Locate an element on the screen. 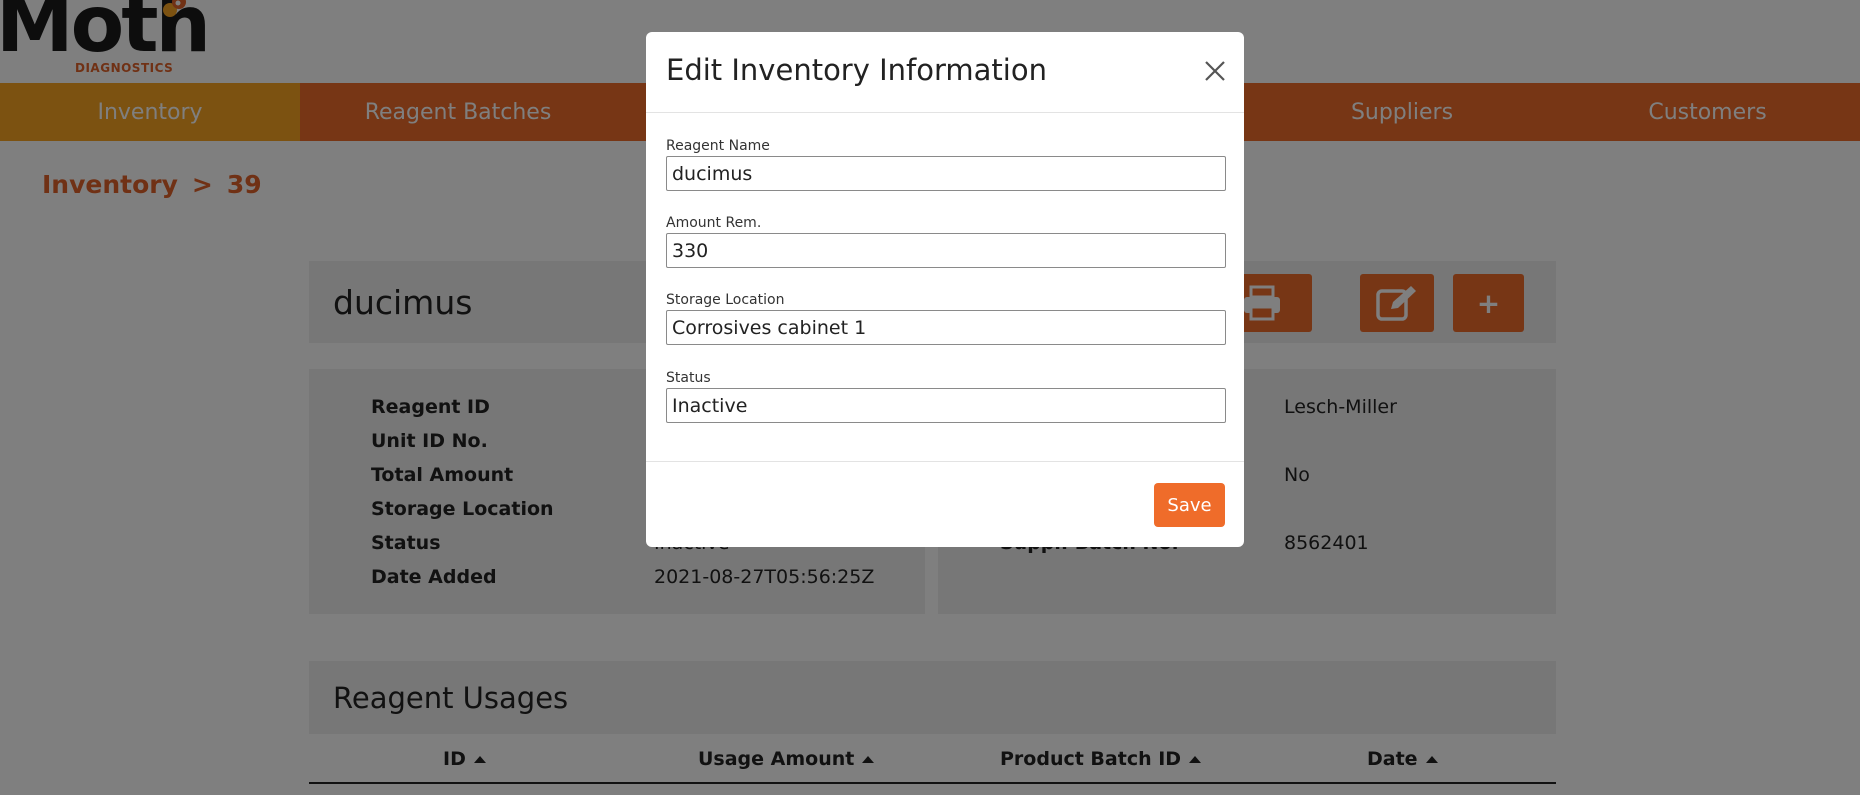 Image resolution: width=1860 pixels, height=795 pixels. reagent-name-input is located at coordinates (946, 173).